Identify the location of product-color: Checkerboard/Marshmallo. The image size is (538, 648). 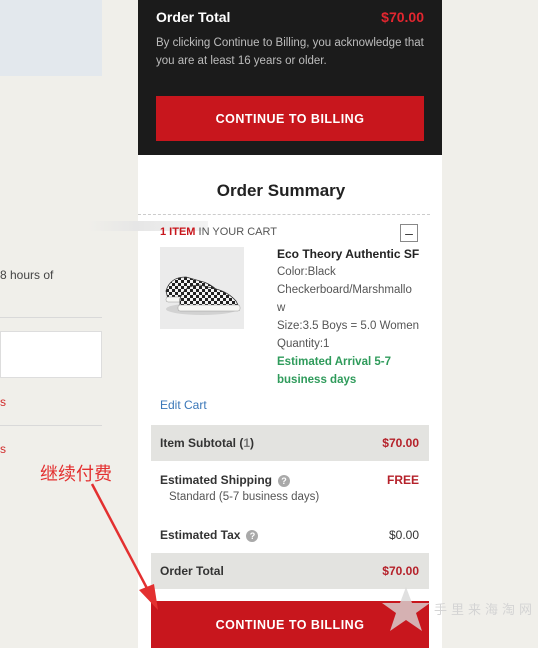
(344, 290).